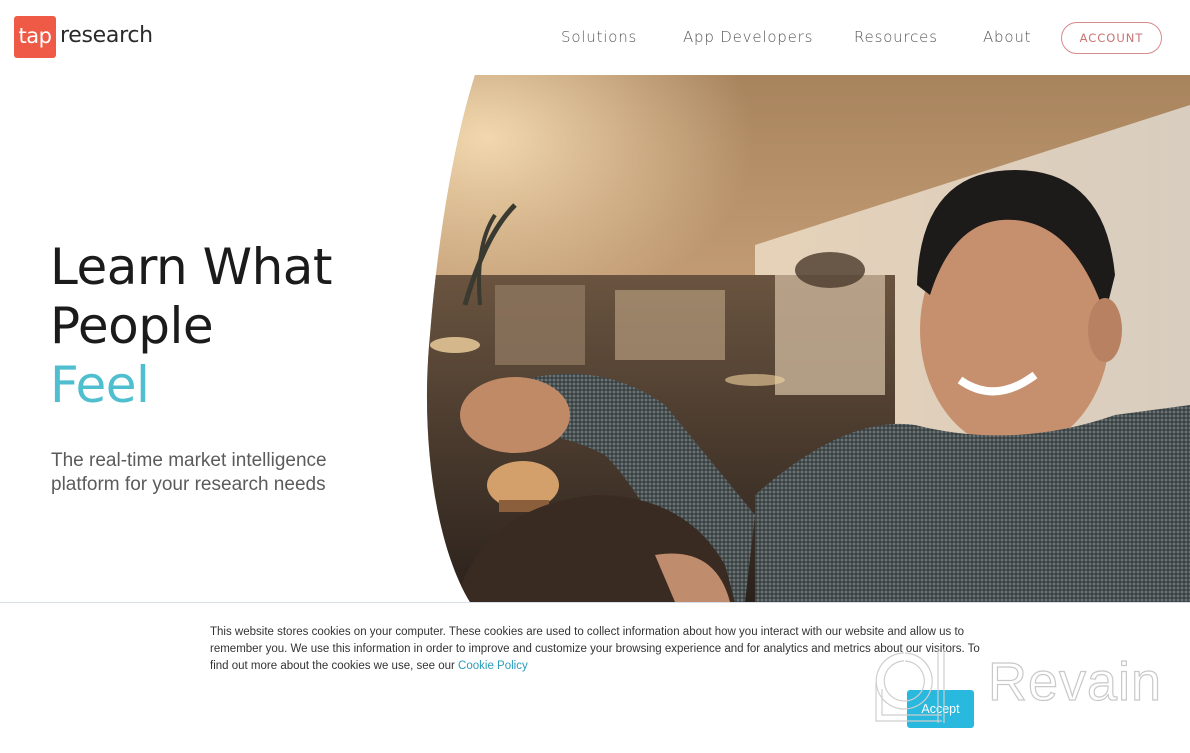 This screenshot has width=1190, height=753. I want to click on cookie-policy-link: Cookie Policy, so click(493, 666).